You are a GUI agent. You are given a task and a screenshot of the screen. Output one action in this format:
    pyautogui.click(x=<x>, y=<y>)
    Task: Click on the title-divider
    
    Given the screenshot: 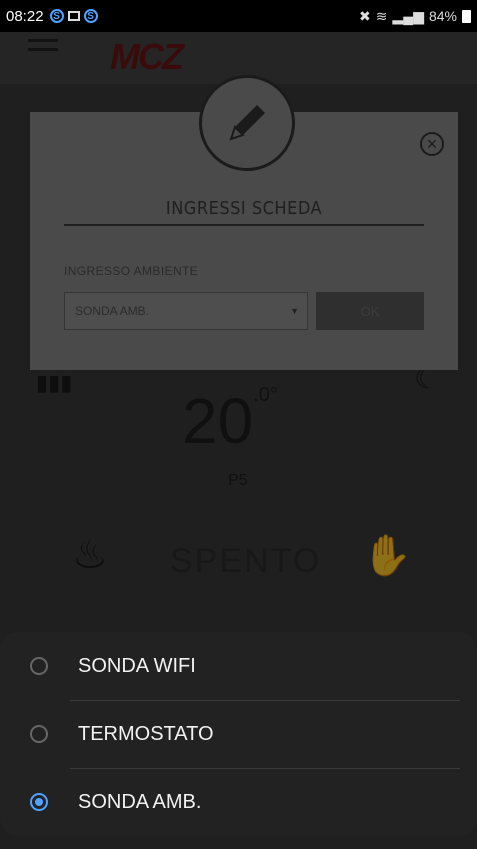 What is the action you would take?
    pyautogui.click(x=244, y=225)
    